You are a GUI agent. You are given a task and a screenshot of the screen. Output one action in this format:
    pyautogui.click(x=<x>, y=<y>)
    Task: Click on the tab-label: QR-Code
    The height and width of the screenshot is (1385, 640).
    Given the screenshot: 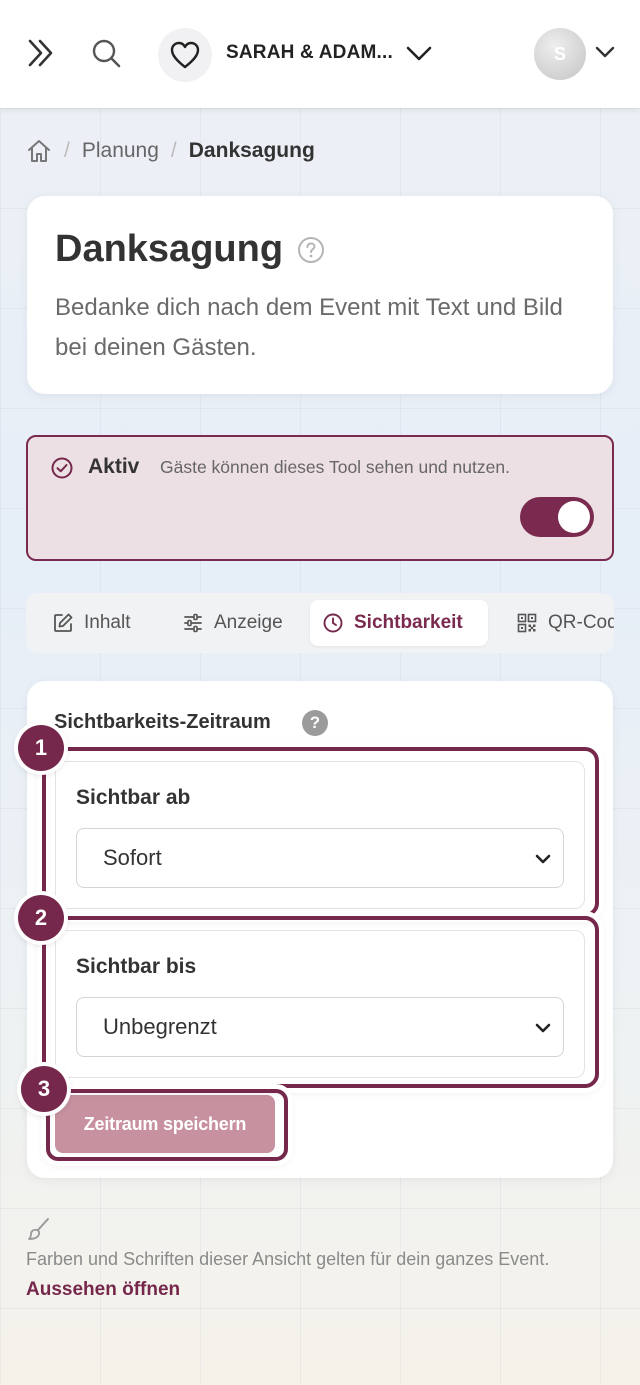 What is the action you would take?
    pyautogui.click(x=581, y=622)
    